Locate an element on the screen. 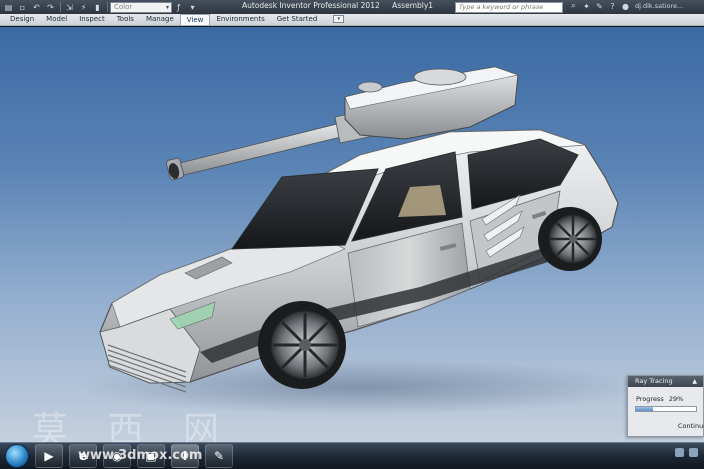 This screenshot has height=469, width=704. tools-icon: ✎ is located at coordinates (599, 6).